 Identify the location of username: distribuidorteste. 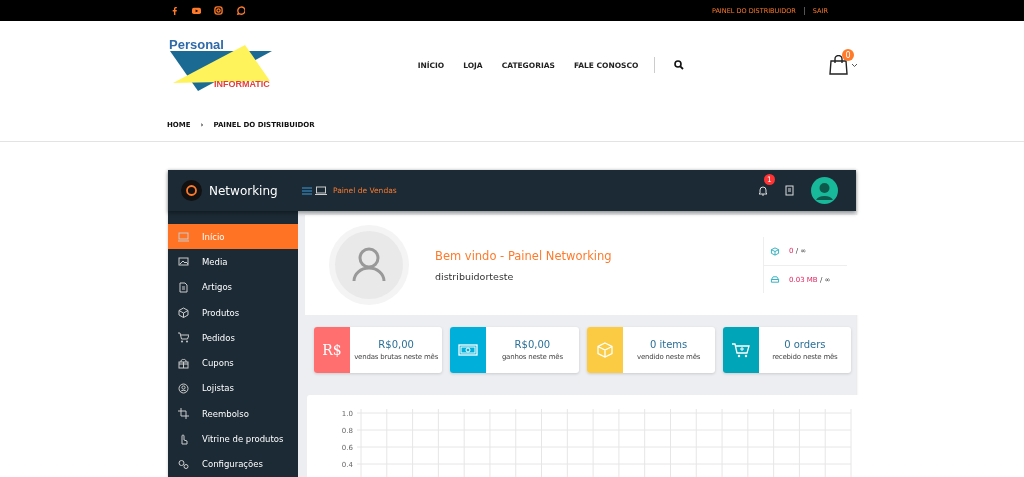
(475, 276).